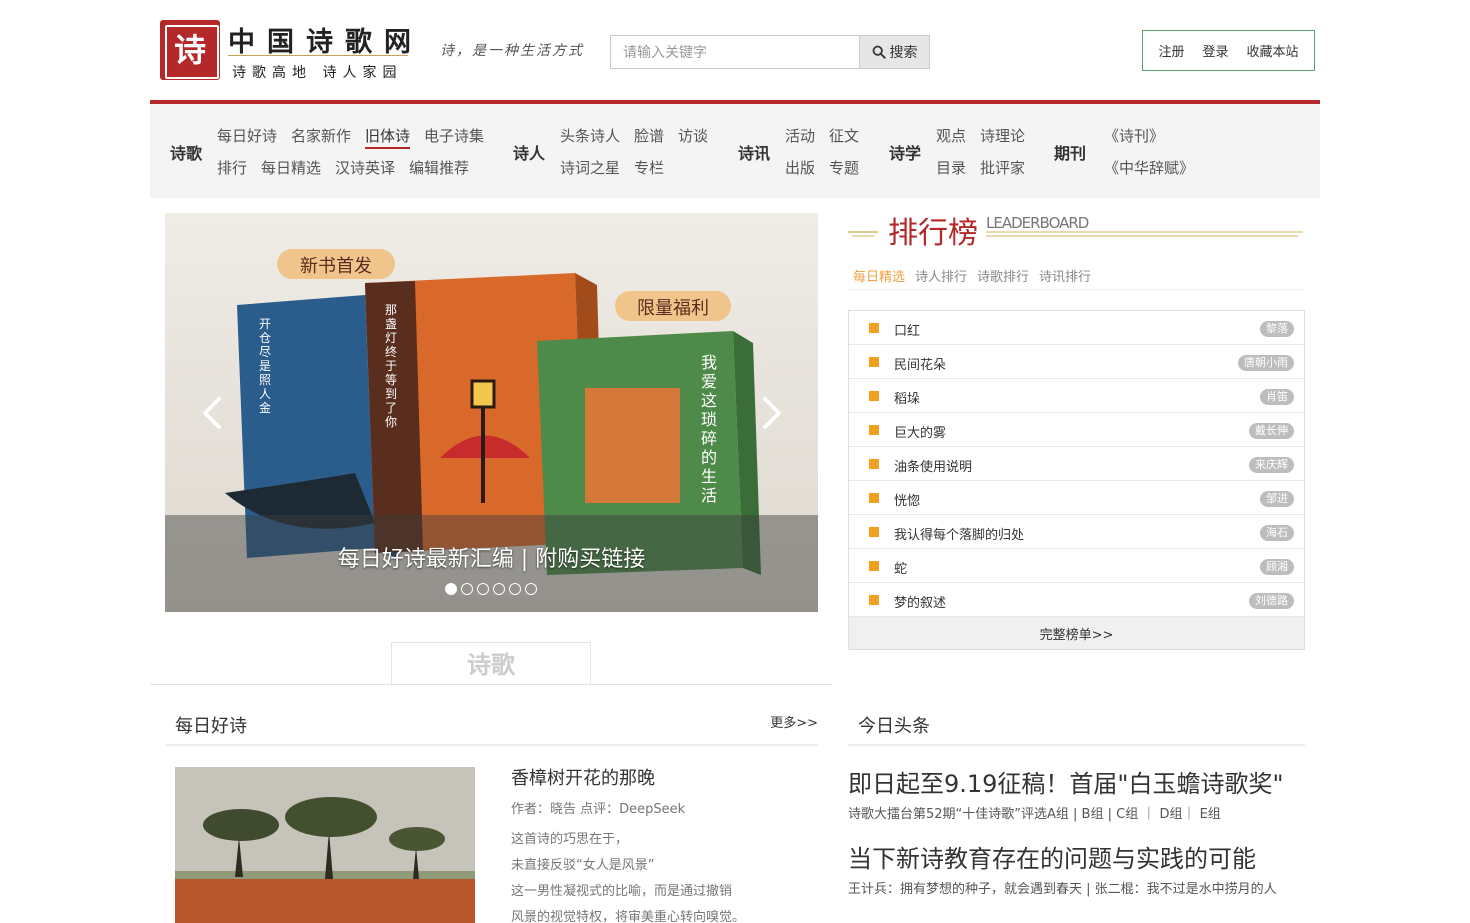  What do you see at coordinates (1076, 396) in the screenshot?
I see `leaderboard-item: 稻垛 肖笛` at bounding box center [1076, 396].